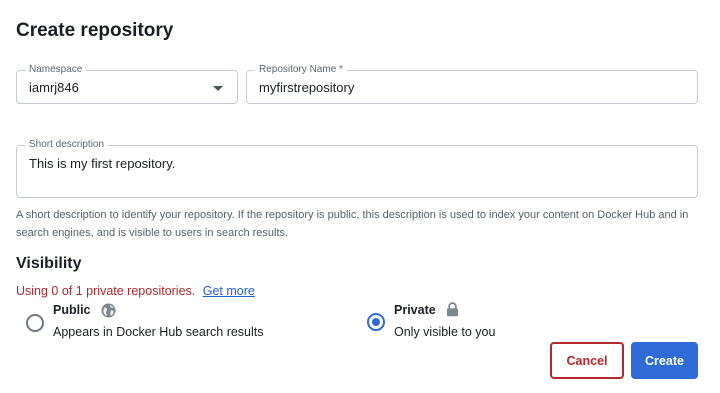  What do you see at coordinates (229, 291) in the screenshot?
I see `get-more-link: Get more` at bounding box center [229, 291].